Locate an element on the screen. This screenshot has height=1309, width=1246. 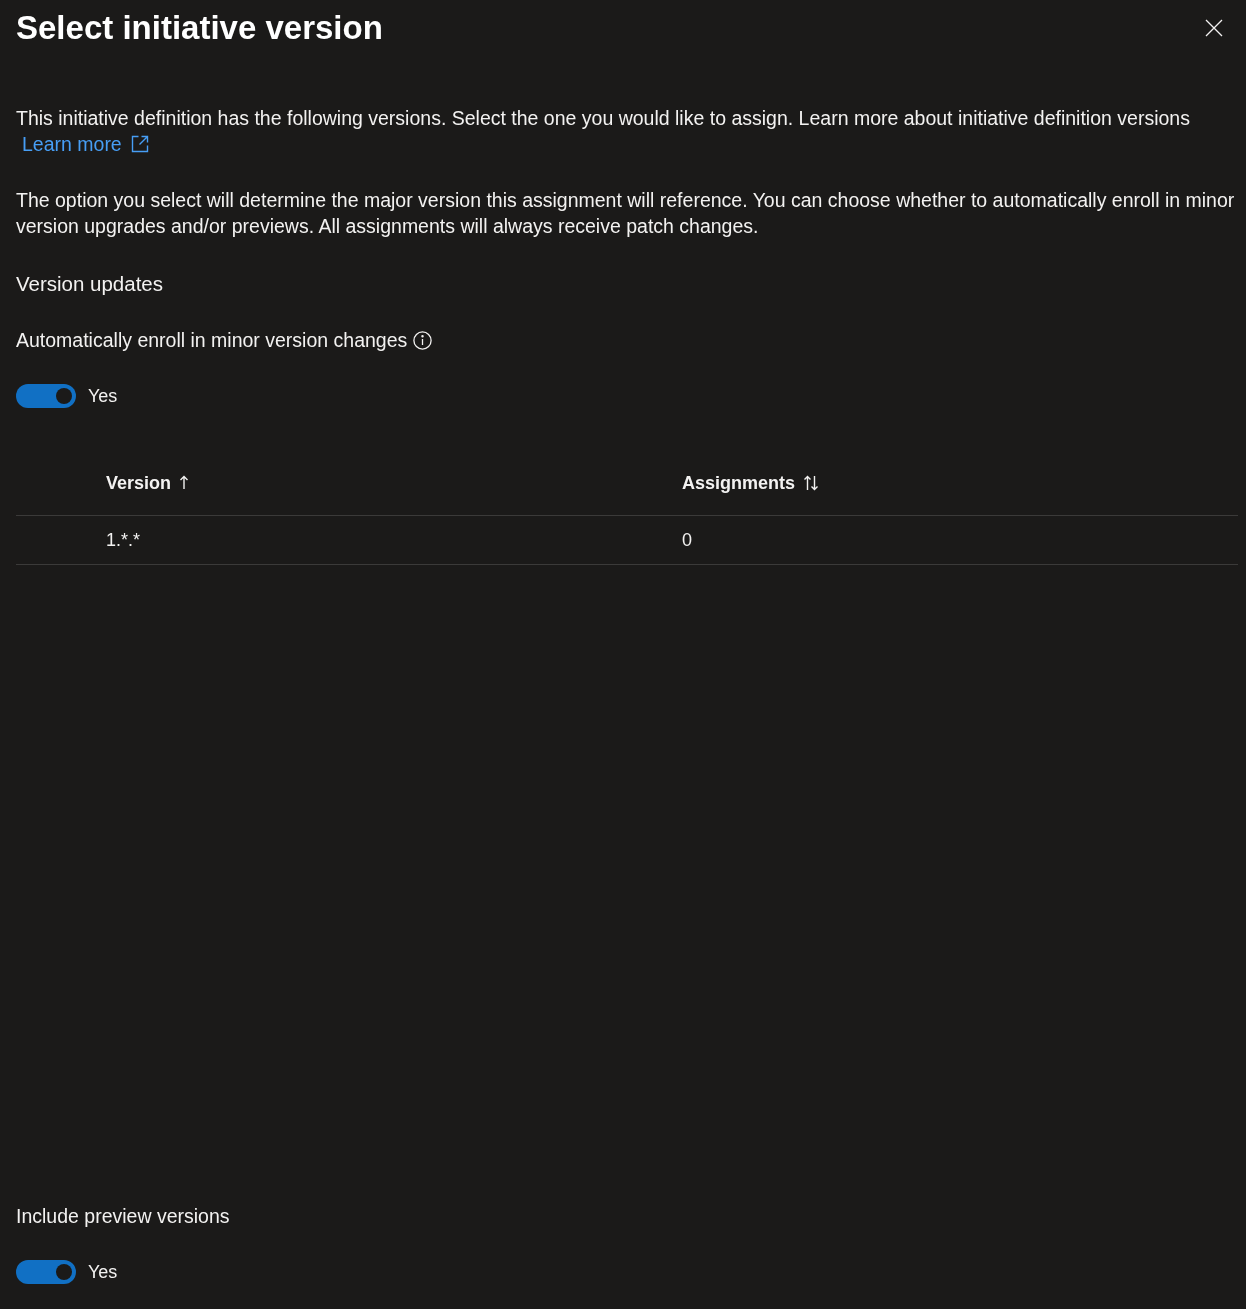
table-cell: 0 is located at coordinates (687, 539).